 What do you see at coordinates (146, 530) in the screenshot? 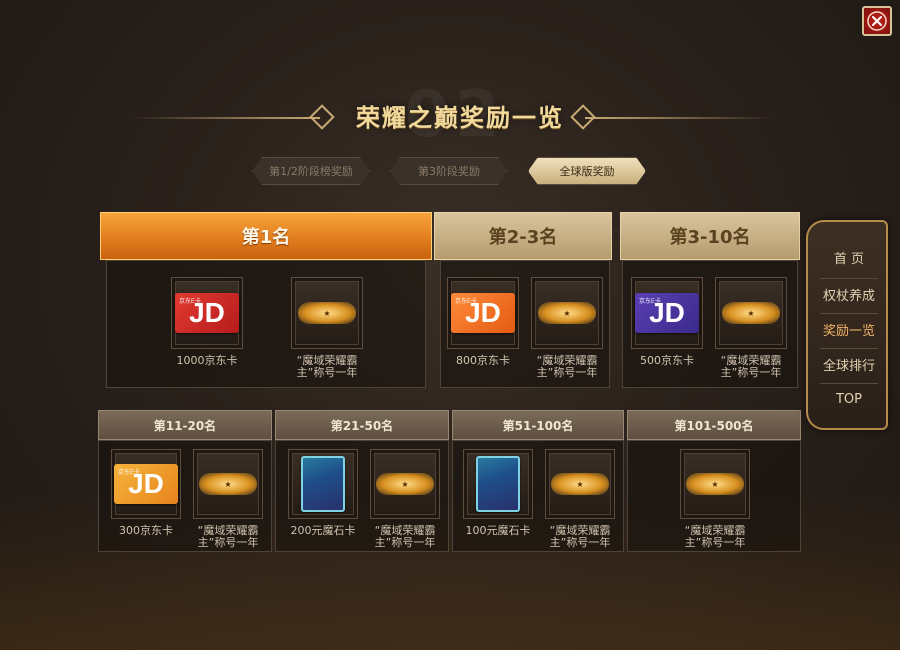
I see `reward-caption: 300京东卡` at bounding box center [146, 530].